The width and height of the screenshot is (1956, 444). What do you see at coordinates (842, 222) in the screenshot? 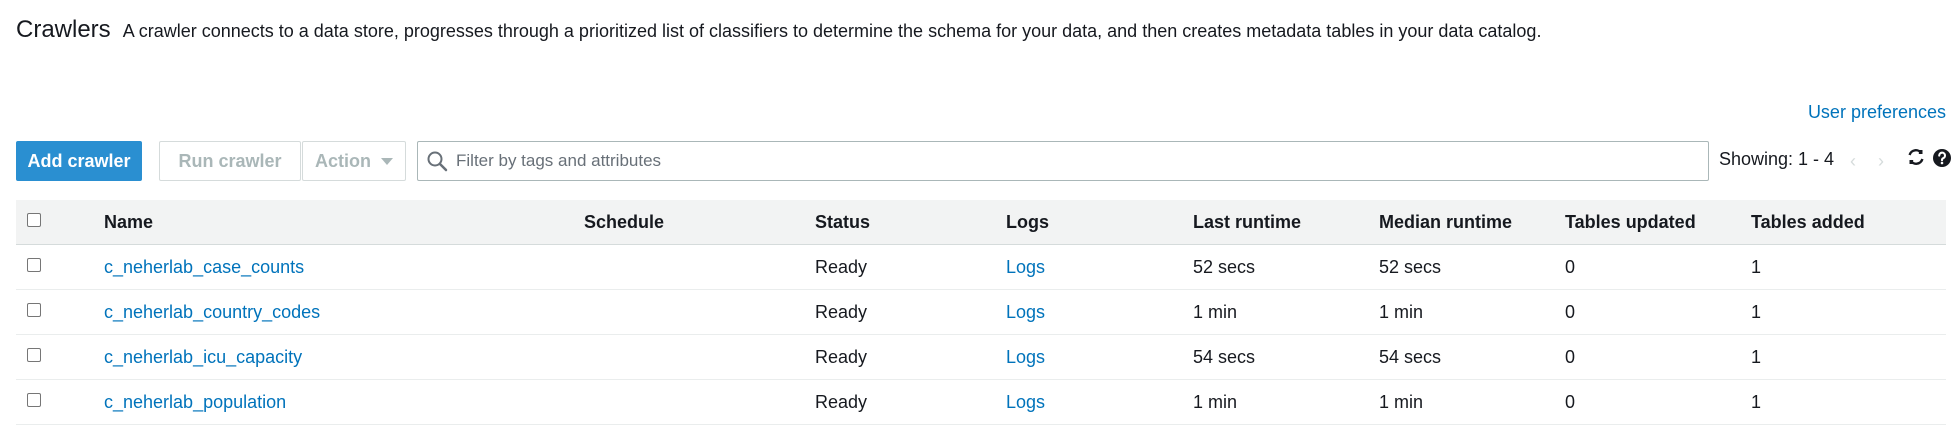
I see `column-header-status: Status` at bounding box center [842, 222].